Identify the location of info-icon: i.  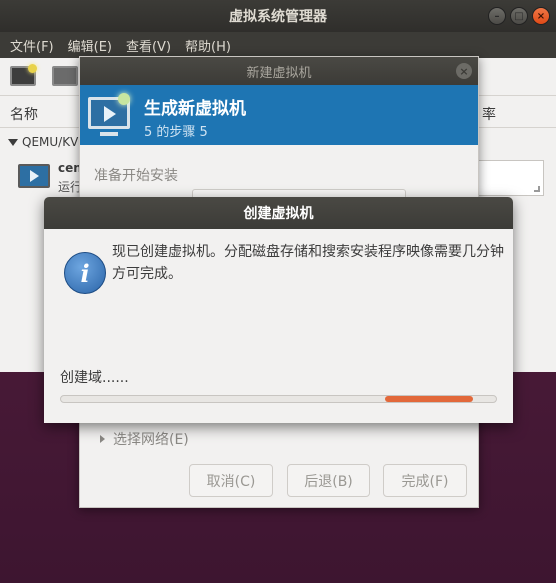
(85, 273).